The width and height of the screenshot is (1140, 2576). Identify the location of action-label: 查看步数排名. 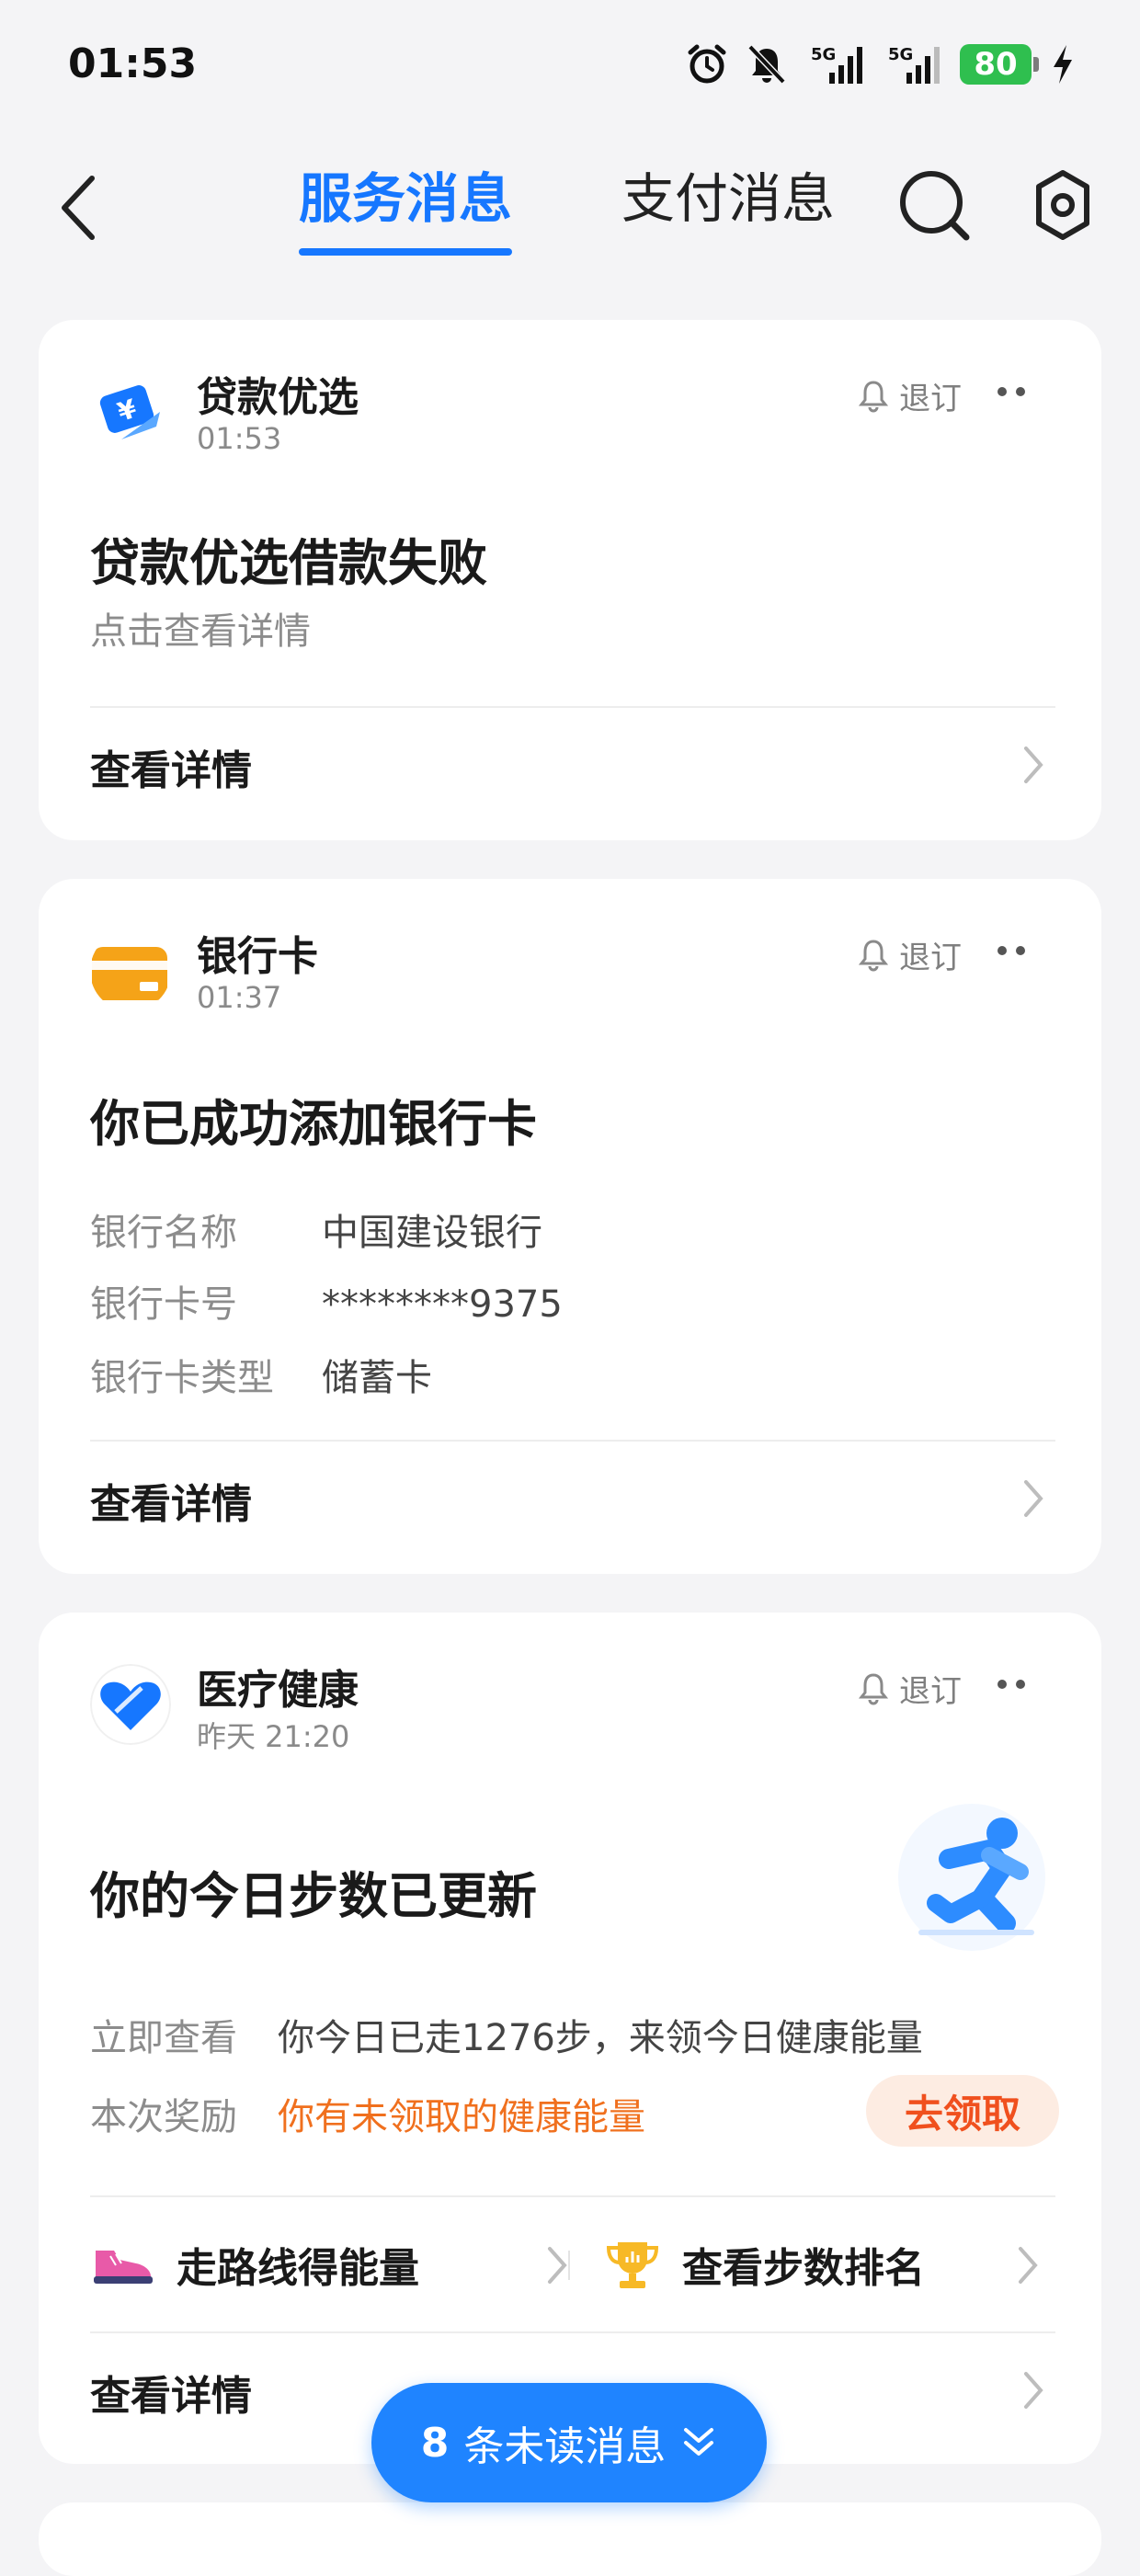
(803, 2268).